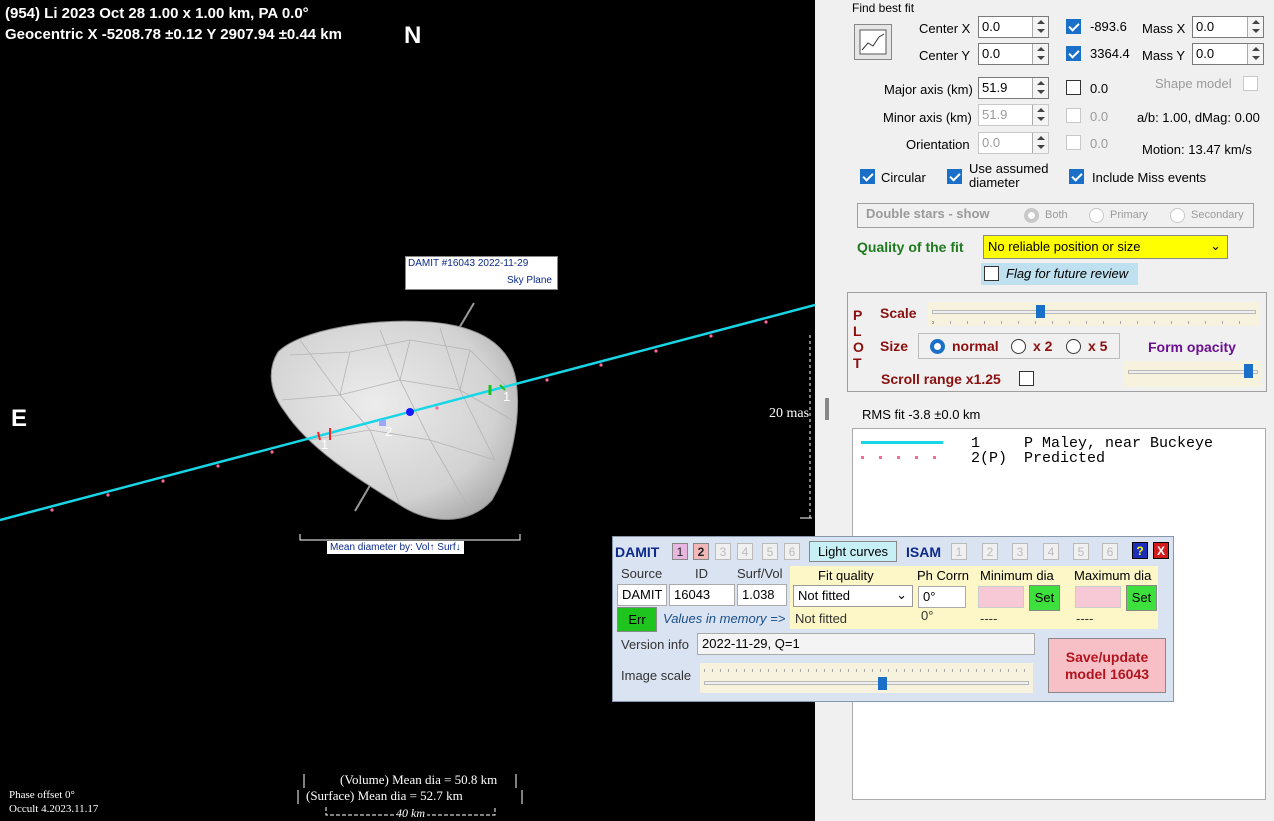  What do you see at coordinates (989, 618) in the screenshot?
I see `min-dia-memory: ----` at bounding box center [989, 618].